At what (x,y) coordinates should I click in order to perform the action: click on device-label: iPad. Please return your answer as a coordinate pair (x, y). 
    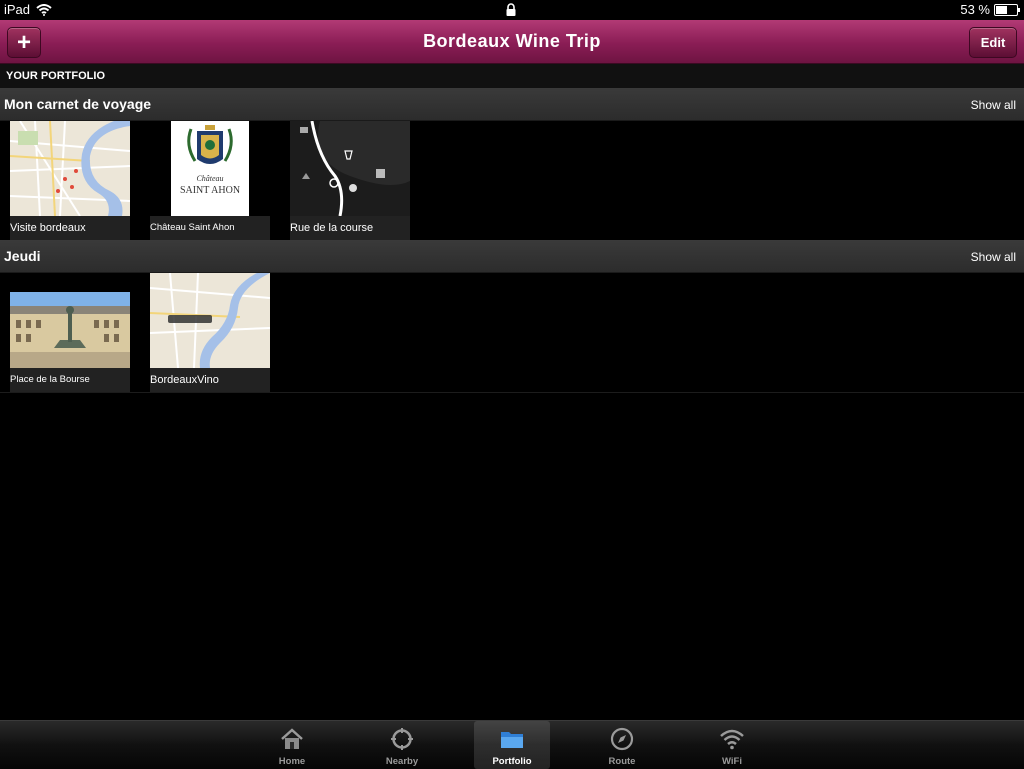
    Looking at the image, I should click on (17, 9).